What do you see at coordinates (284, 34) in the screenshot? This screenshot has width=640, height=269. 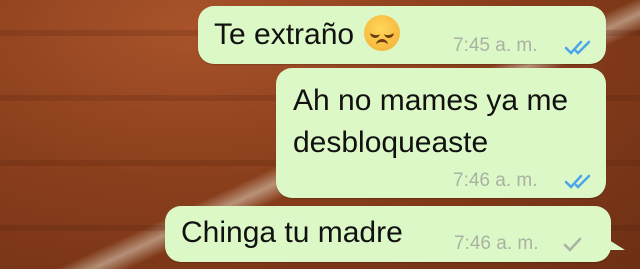 I see `message-text: Te extraño` at bounding box center [284, 34].